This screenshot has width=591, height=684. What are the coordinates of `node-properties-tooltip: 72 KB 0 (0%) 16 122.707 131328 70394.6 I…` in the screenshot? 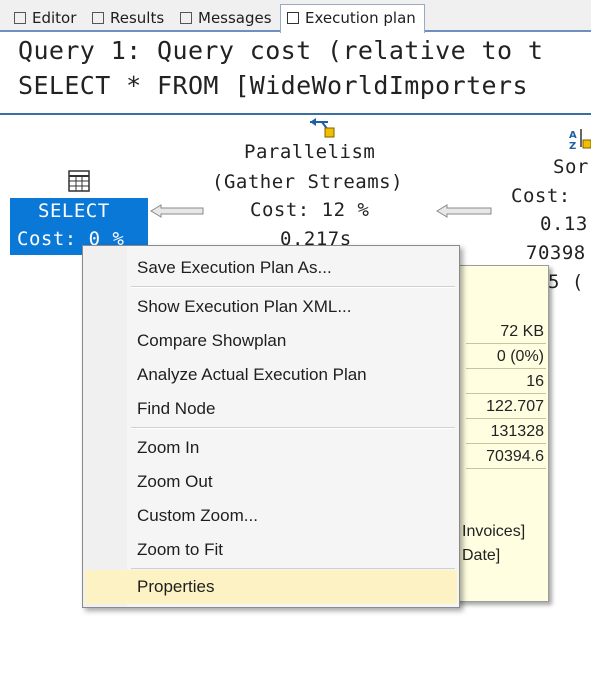 It's located at (502, 433).